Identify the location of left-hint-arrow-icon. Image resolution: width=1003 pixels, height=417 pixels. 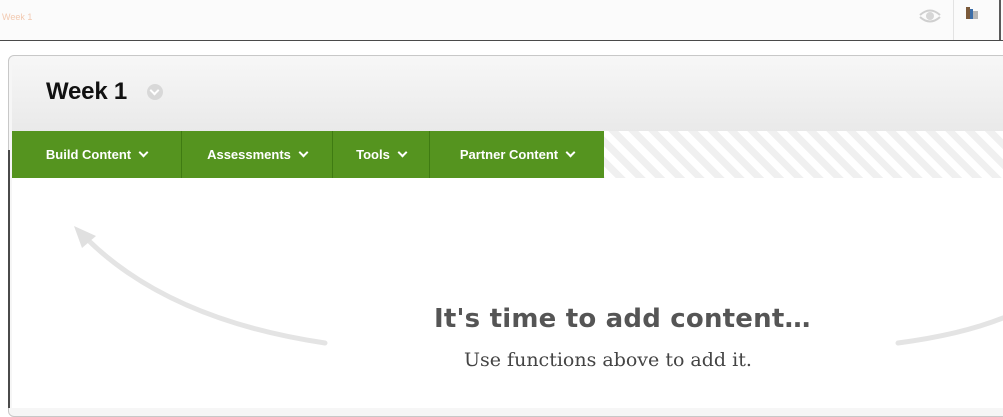
(206, 291).